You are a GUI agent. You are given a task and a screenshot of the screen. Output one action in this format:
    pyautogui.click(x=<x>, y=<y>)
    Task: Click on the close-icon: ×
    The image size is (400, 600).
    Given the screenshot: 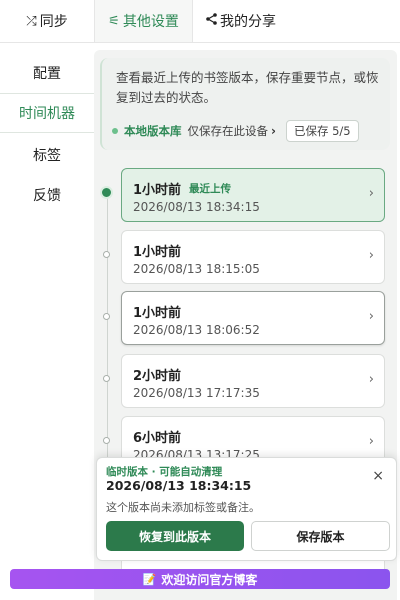 What is the action you would take?
    pyautogui.click(x=378, y=476)
    